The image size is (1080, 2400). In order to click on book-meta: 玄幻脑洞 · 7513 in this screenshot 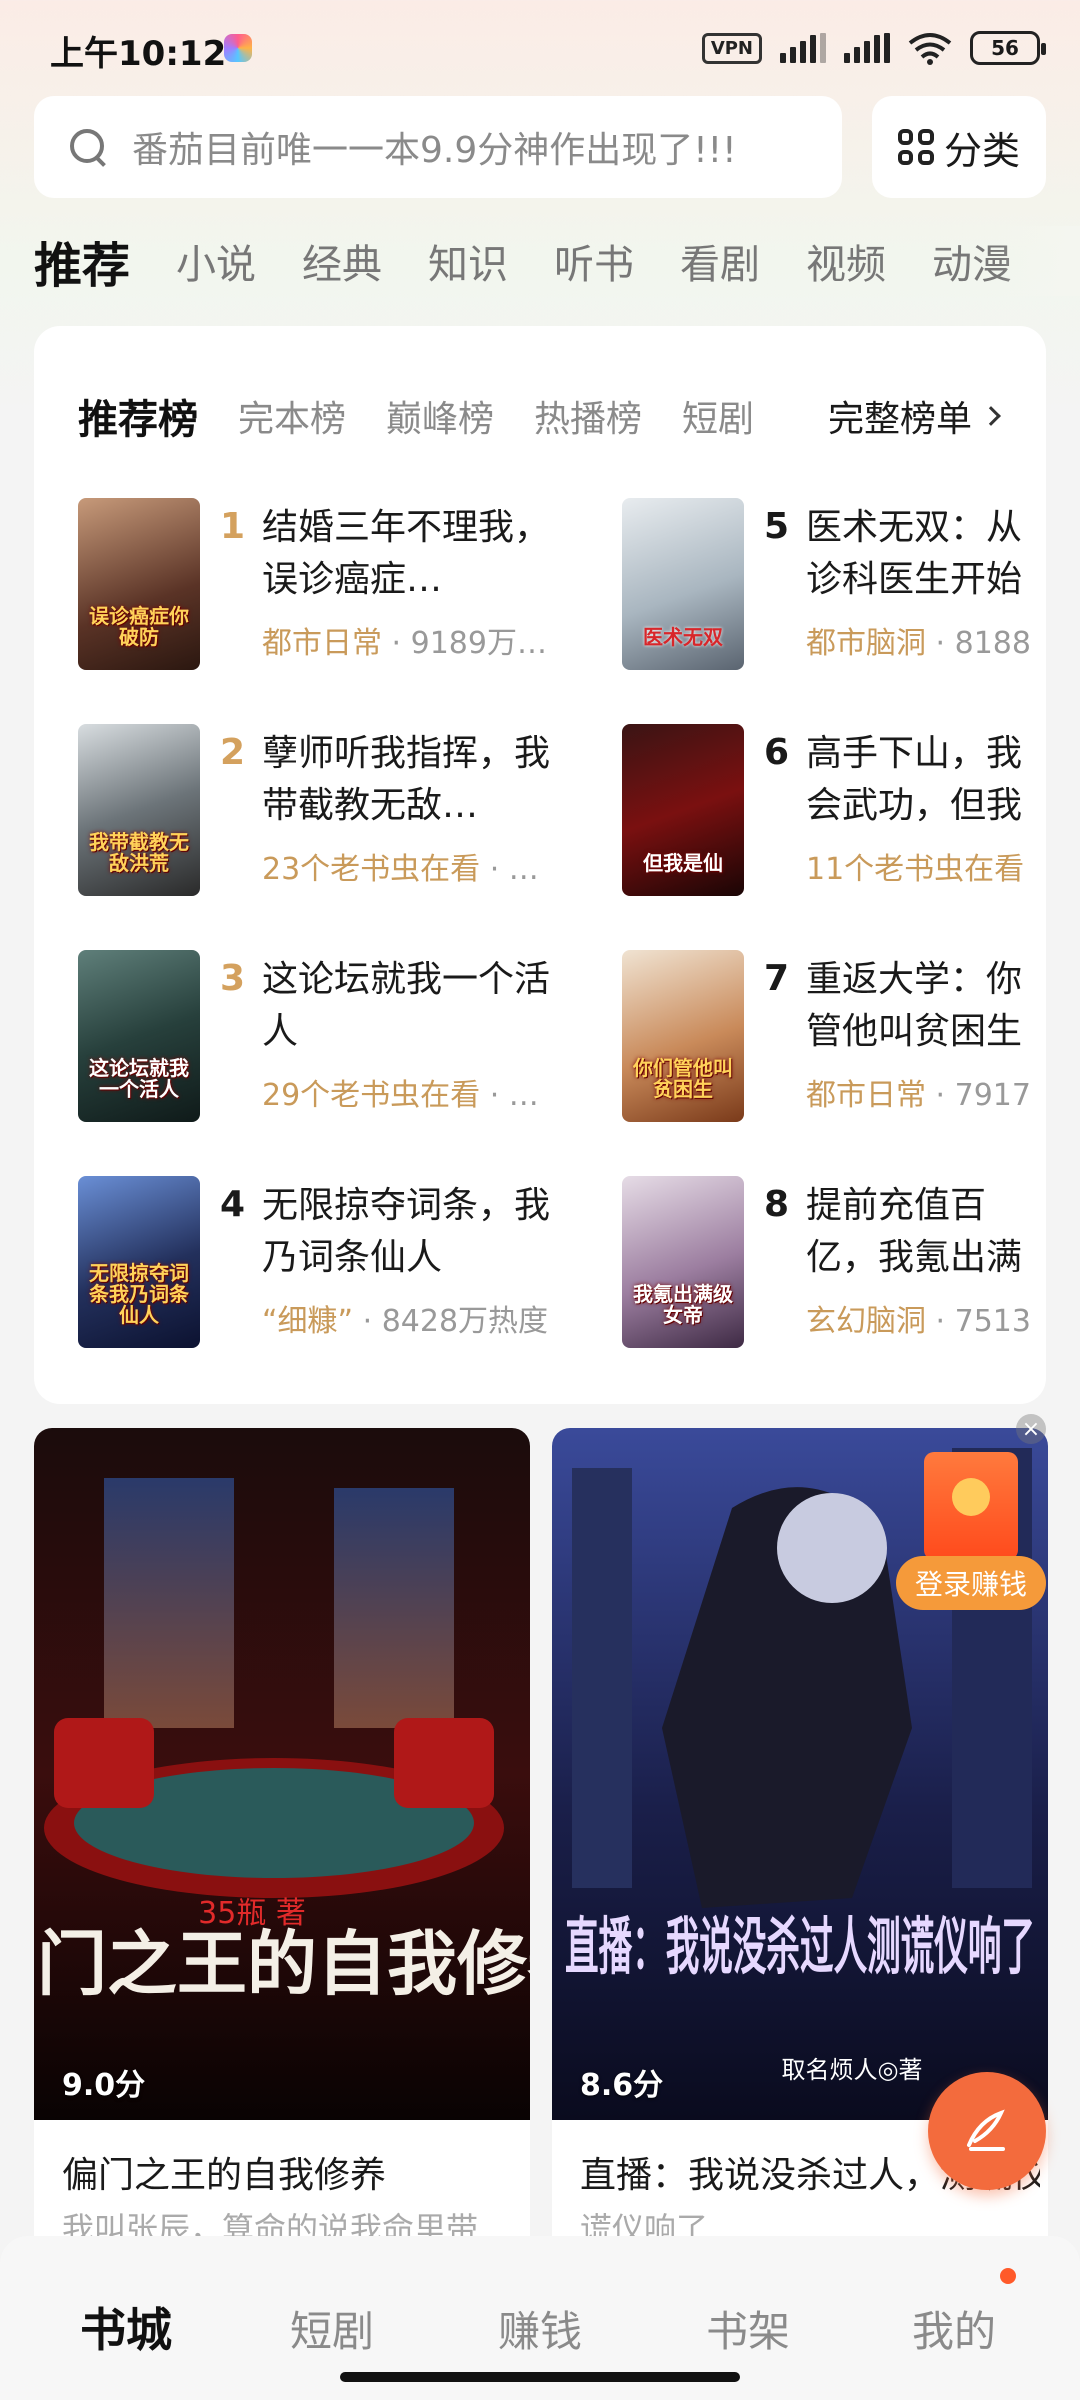, I will do `click(921, 1318)`.